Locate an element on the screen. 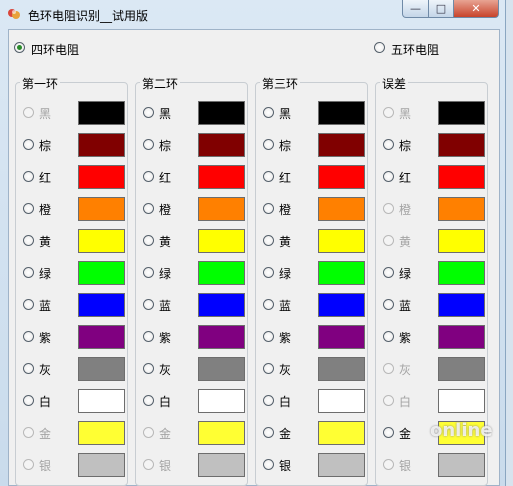  band3-label-4: 黄 is located at coordinates (285, 242).